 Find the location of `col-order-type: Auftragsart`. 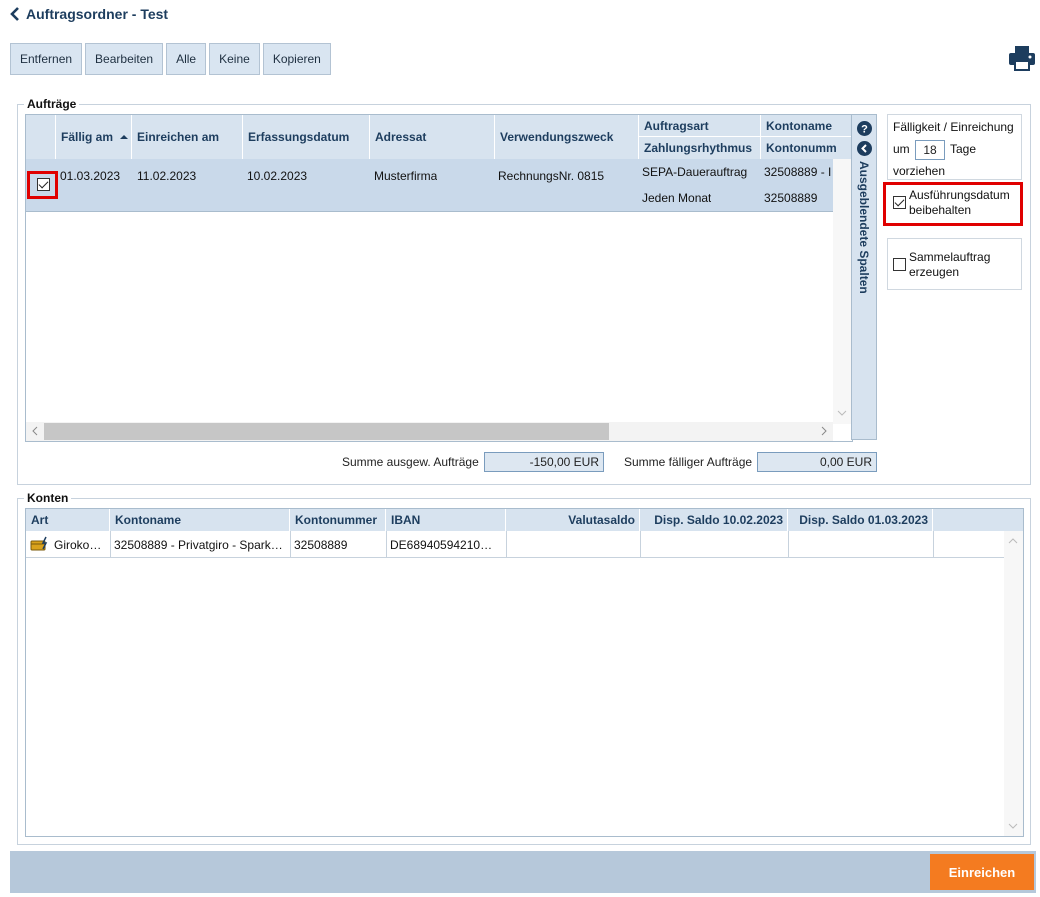

col-order-type: Auftragsart is located at coordinates (700, 126).